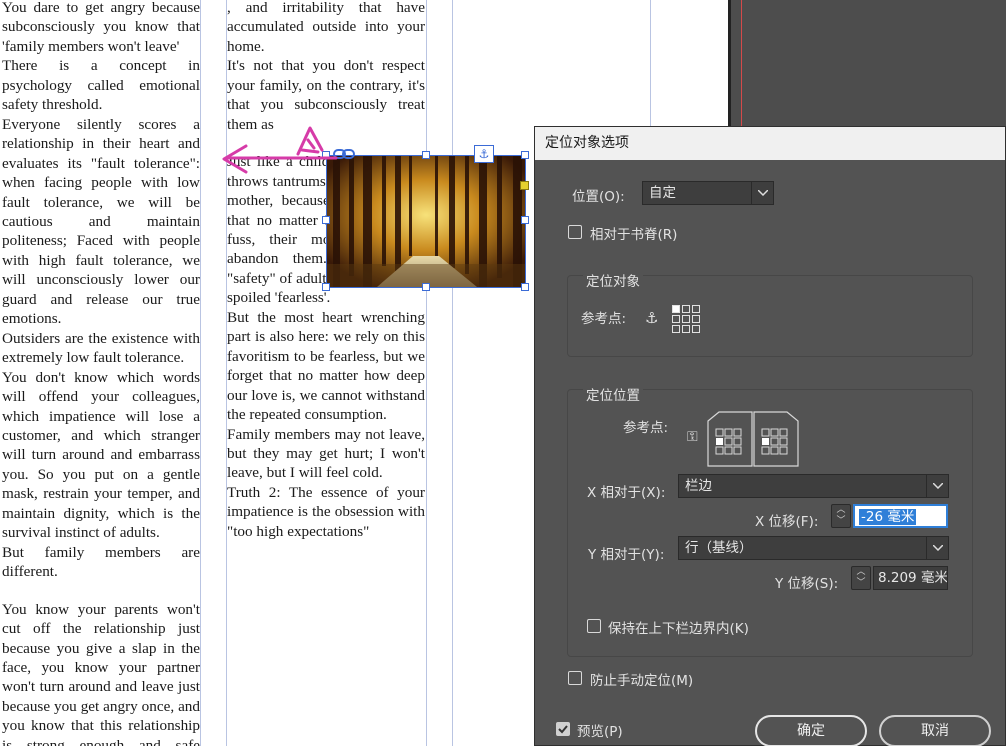 This screenshot has width=1006, height=746. I want to click on keep-in-bounds-label: 保持在上下栏边界内(K), so click(678, 629).